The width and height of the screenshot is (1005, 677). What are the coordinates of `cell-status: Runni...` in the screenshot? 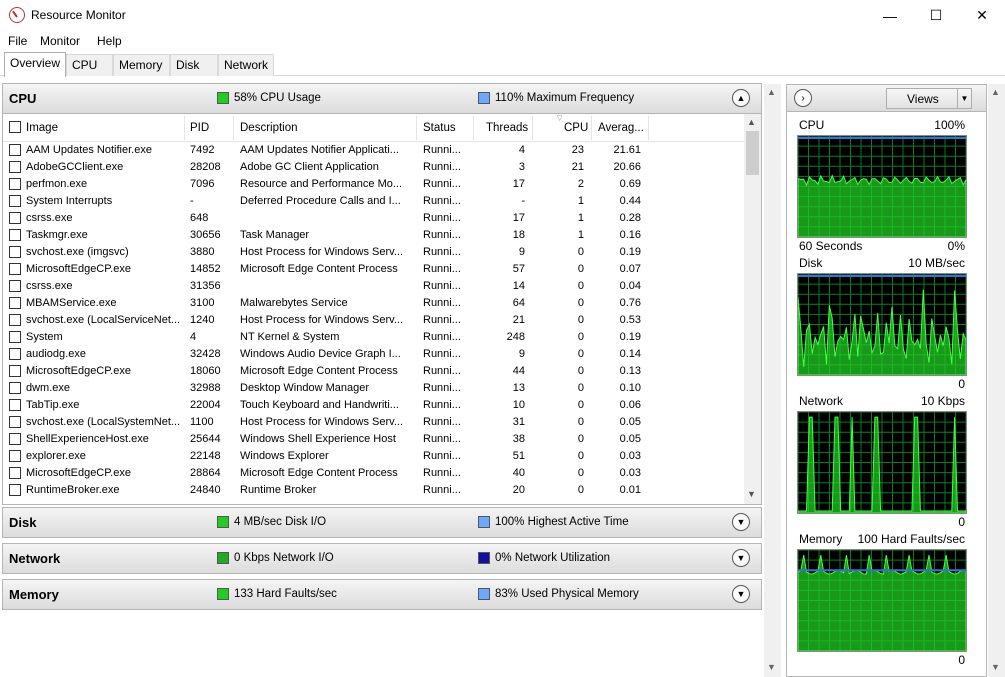 It's located at (442, 269).